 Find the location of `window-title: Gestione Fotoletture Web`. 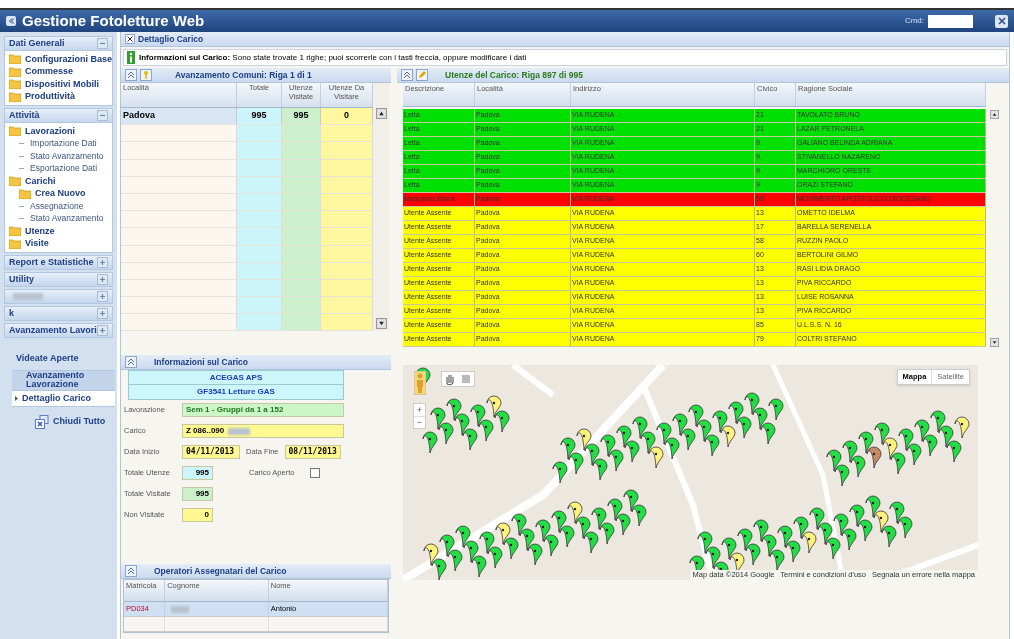

window-title: Gestione Fotoletture Web is located at coordinates (113, 20).